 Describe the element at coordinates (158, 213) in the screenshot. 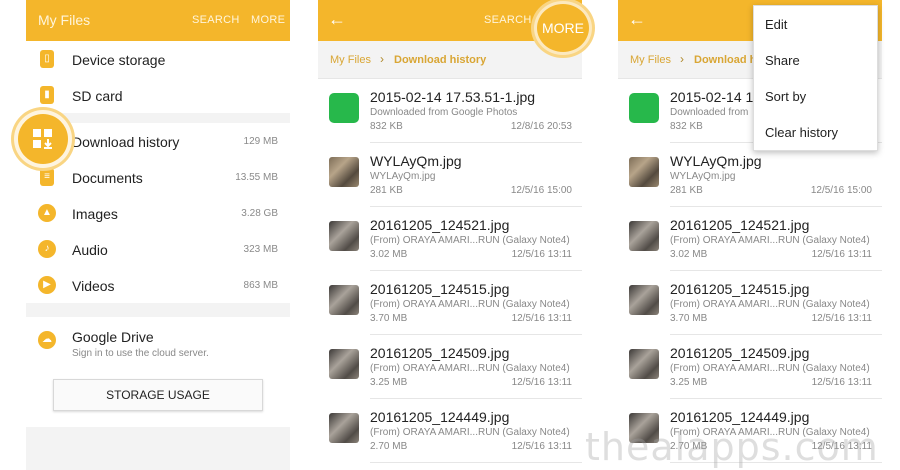

I see `nav-item-images: ▲ Images 3.28 GB` at that location.